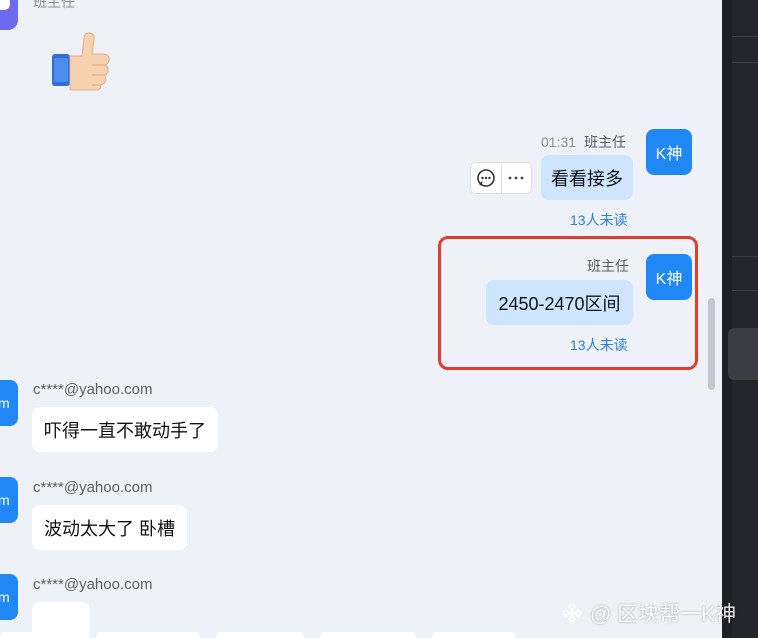  What do you see at coordinates (669, 152) in the screenshot?
I see `avatar-k: K神` at bounding box center [669, 152].